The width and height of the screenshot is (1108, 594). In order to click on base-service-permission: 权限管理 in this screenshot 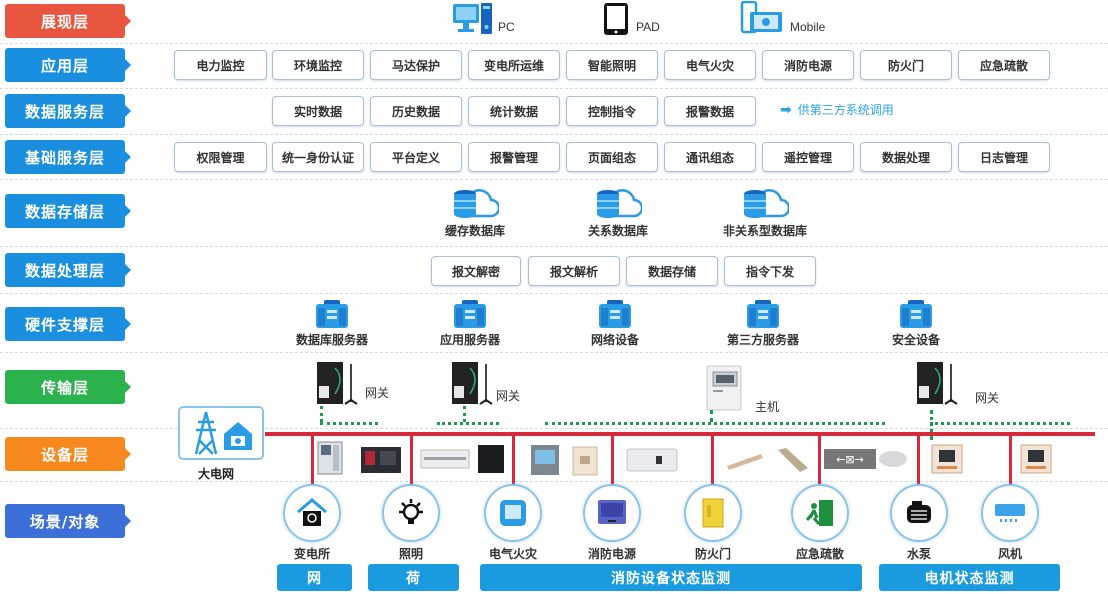, I will do `click(220, 157)`.